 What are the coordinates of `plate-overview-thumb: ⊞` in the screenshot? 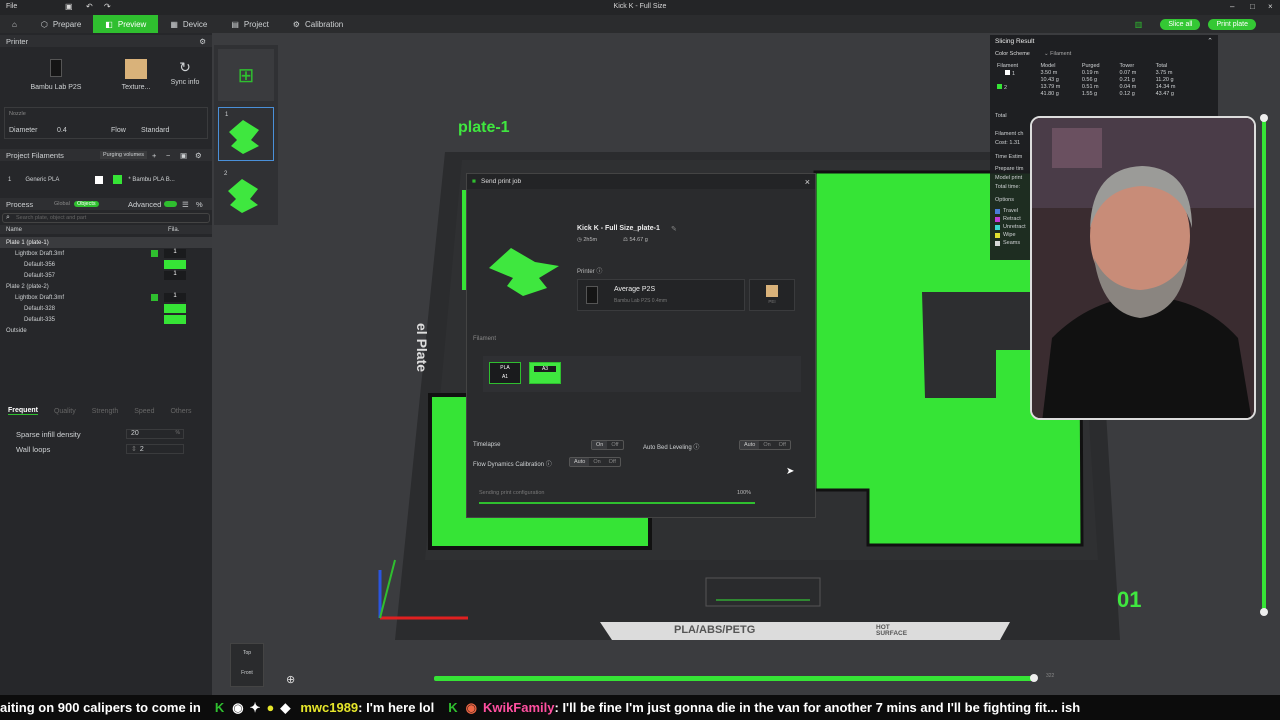 It's located at (246, 75).